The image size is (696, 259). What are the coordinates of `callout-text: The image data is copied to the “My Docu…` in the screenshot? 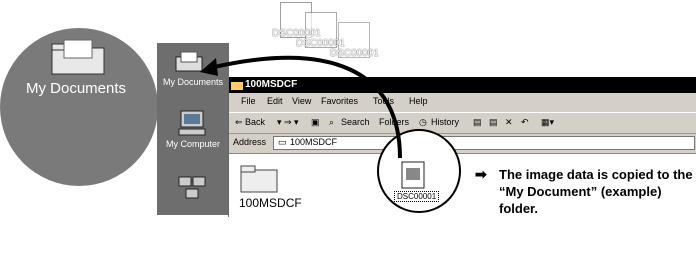 It's located at (596, 191).